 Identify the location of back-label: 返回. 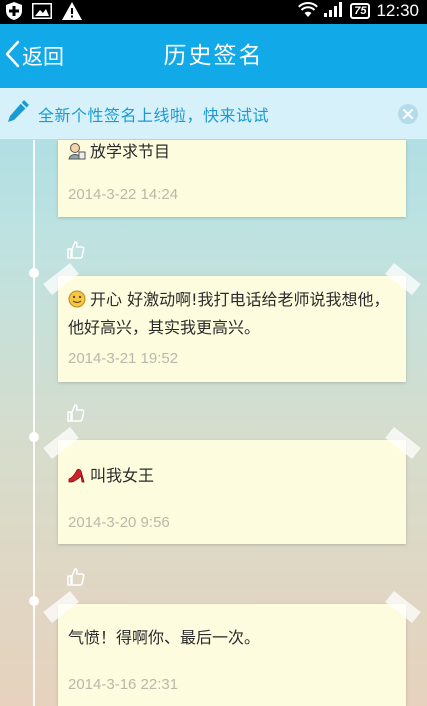
(43, 57).